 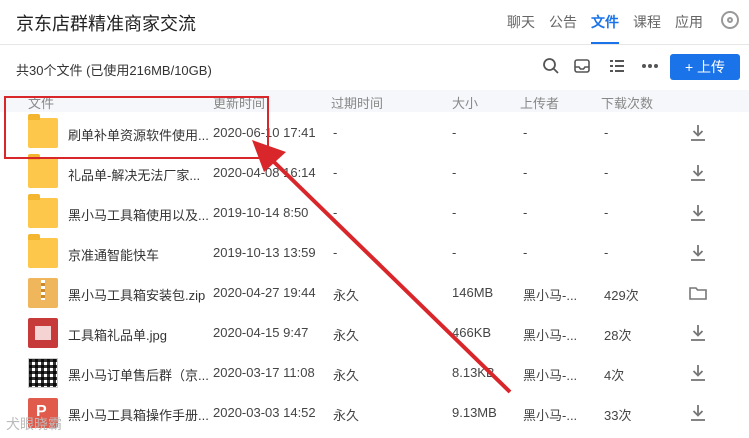 I want to click on file-row: 礼品单-解决无法厂家... 2020-04-08 16:14 - - - -, so click(x=374, y=173).